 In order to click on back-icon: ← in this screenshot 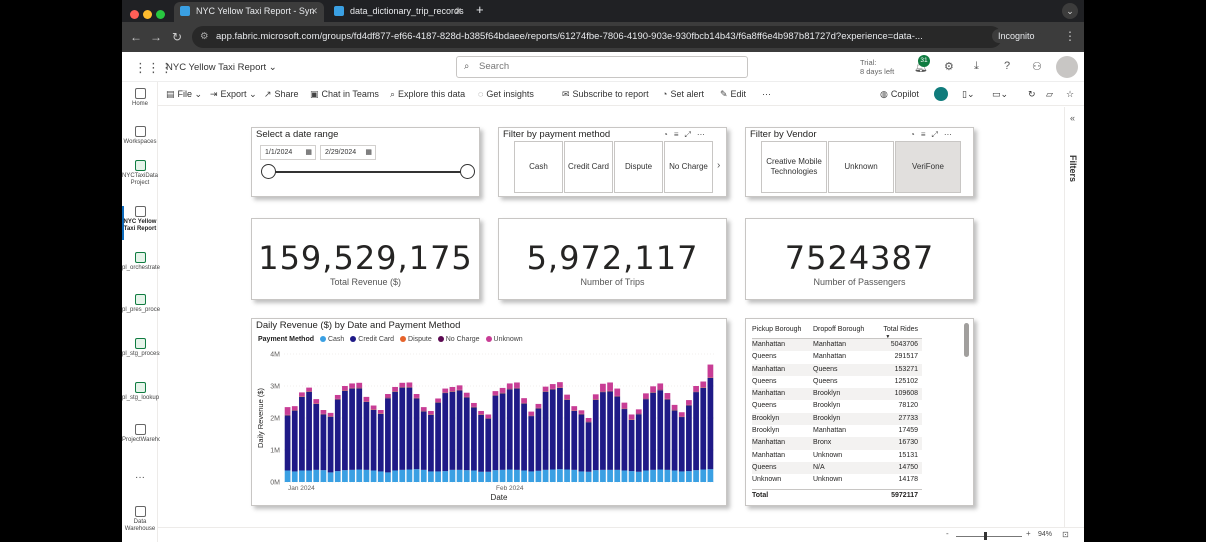, I will do `click(136, 37)`.